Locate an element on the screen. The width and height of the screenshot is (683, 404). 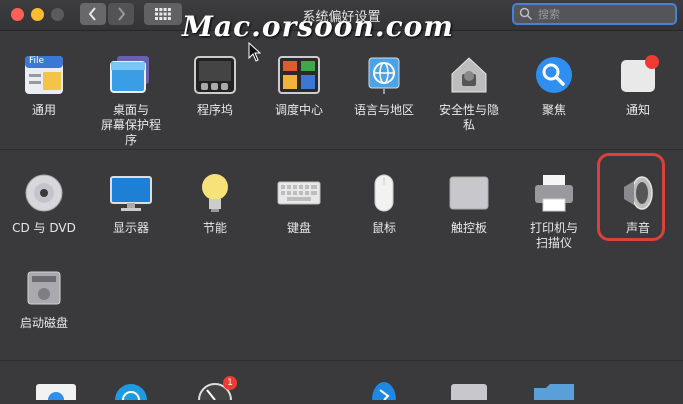
pane-label: 启动磁盘 is located at coordinates (43, 323).